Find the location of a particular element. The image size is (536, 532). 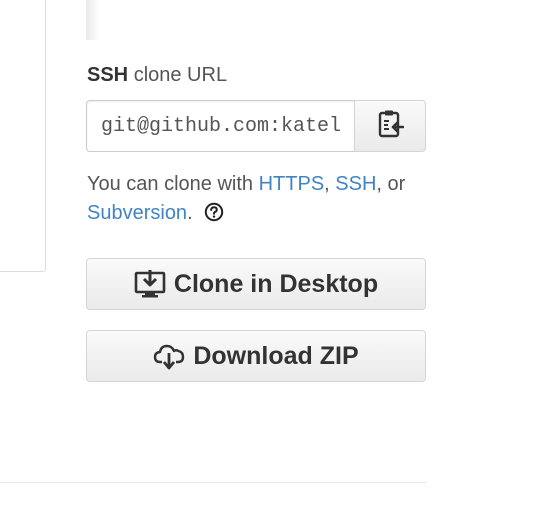

repo-content-panel-edge is located at coordinates (23, 136).